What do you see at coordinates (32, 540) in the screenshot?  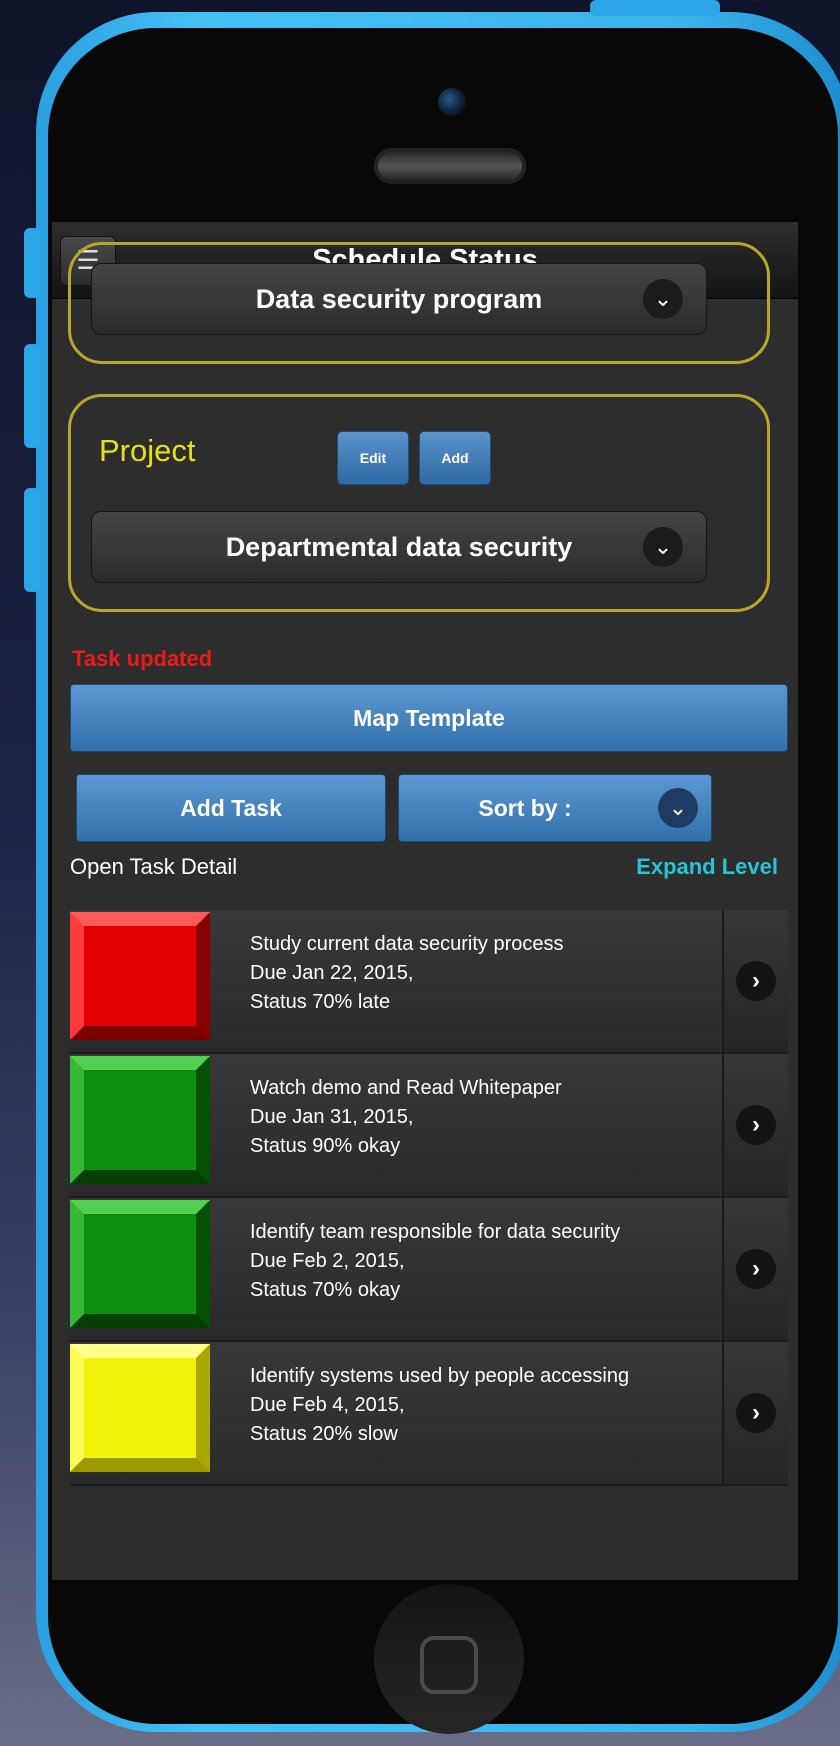 I see `phone-volume-down-button` at bounding box center [32, 540].